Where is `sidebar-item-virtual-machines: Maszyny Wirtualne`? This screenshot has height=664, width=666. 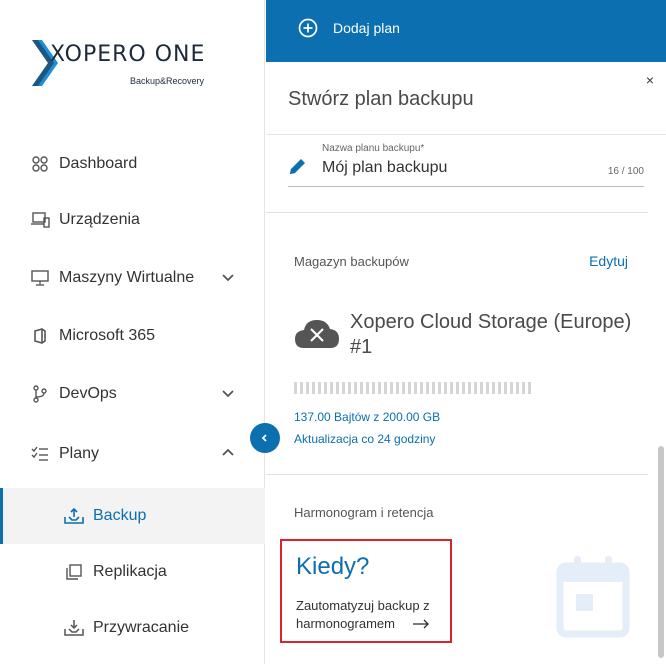 sidebar-item-virtual-machines: Maszyny Wirtualne is located at coordinates (132, 278).